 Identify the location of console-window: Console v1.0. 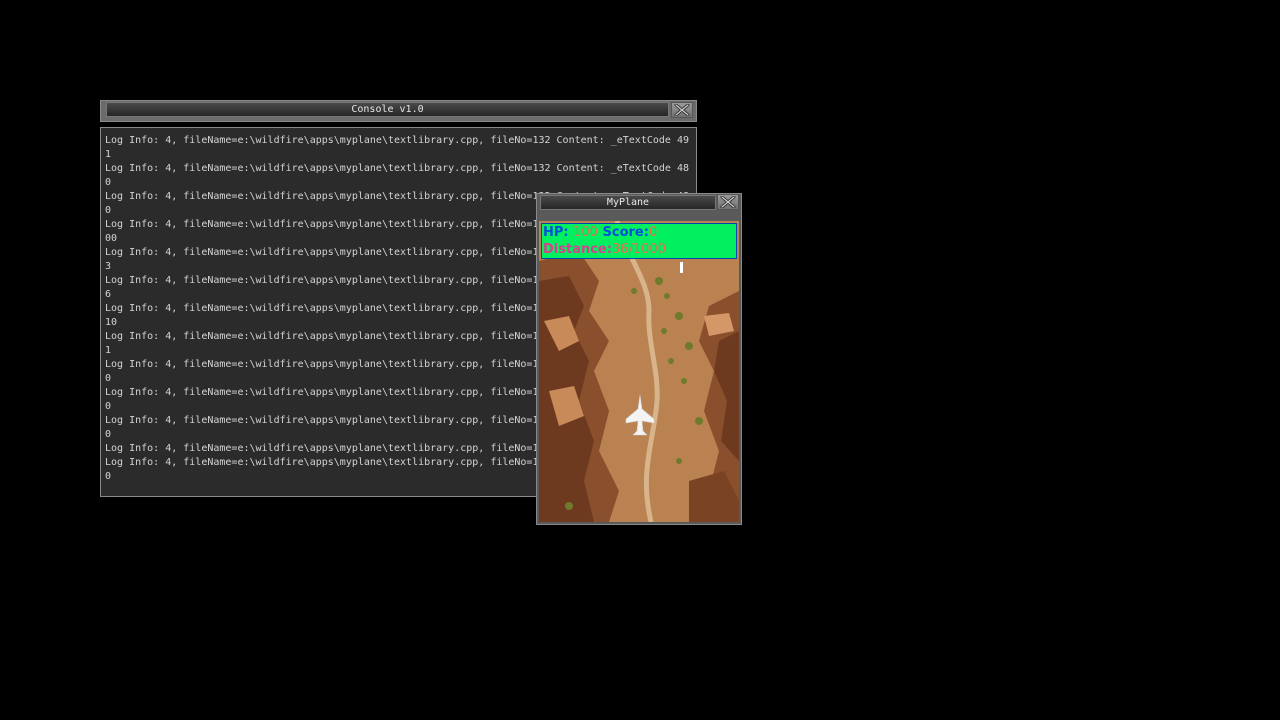
(398, 111).